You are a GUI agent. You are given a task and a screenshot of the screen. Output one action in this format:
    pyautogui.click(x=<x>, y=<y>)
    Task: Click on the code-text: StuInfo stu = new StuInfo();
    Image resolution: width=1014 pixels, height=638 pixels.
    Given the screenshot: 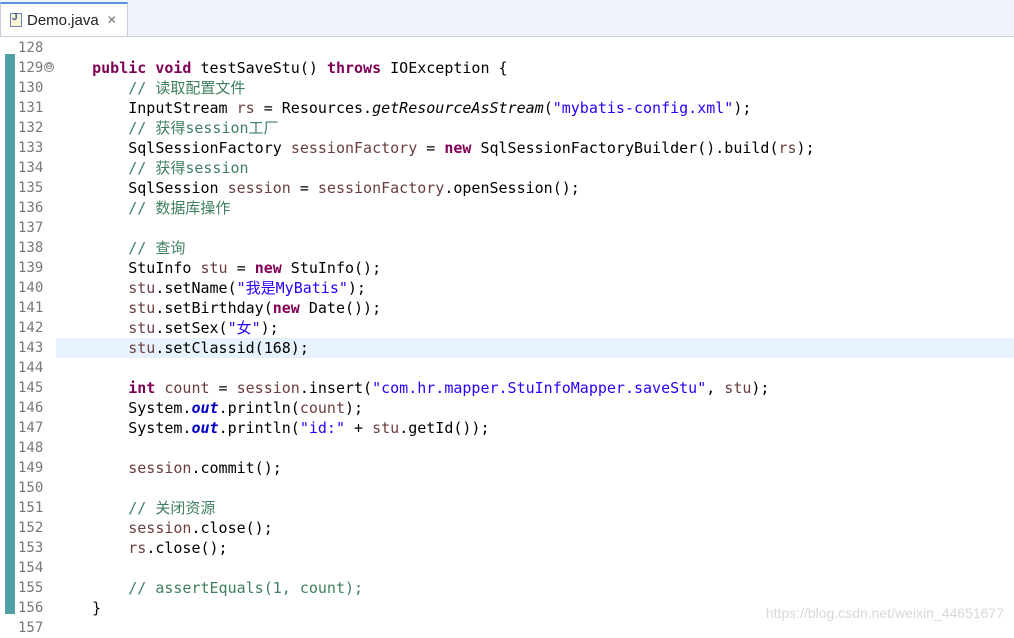 What is the action you would take?
    pyautogui.click(x=219, y=268)
    